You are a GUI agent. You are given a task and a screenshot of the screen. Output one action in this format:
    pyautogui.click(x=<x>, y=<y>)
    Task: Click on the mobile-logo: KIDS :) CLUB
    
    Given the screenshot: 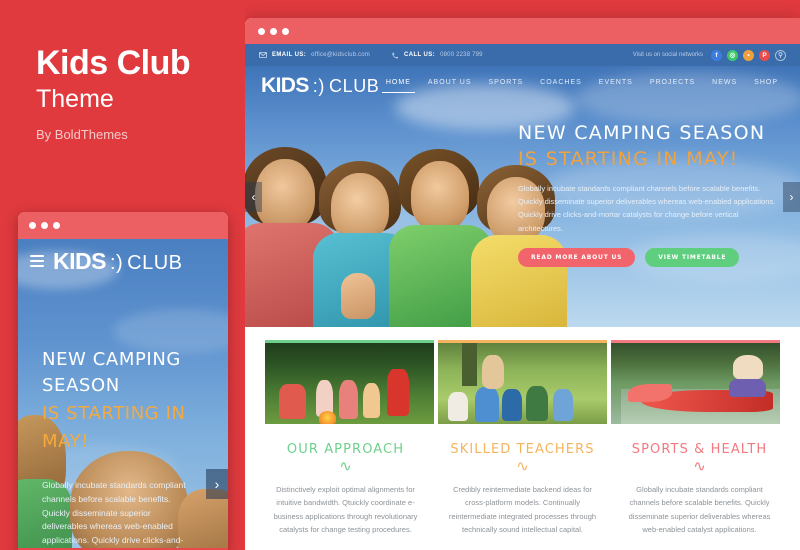 What is the action you would take?
    pyautogui.click(x=118, y=261)
    